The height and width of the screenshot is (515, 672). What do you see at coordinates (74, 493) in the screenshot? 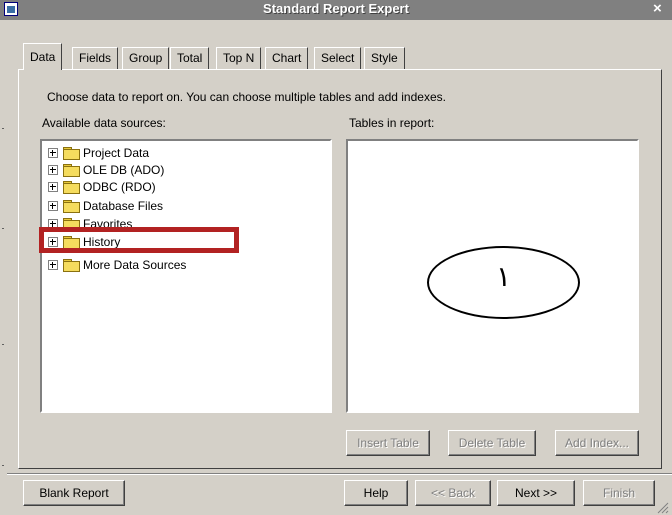
I see `blank-report-button: Blank Report` at bounding box center [74, 493].